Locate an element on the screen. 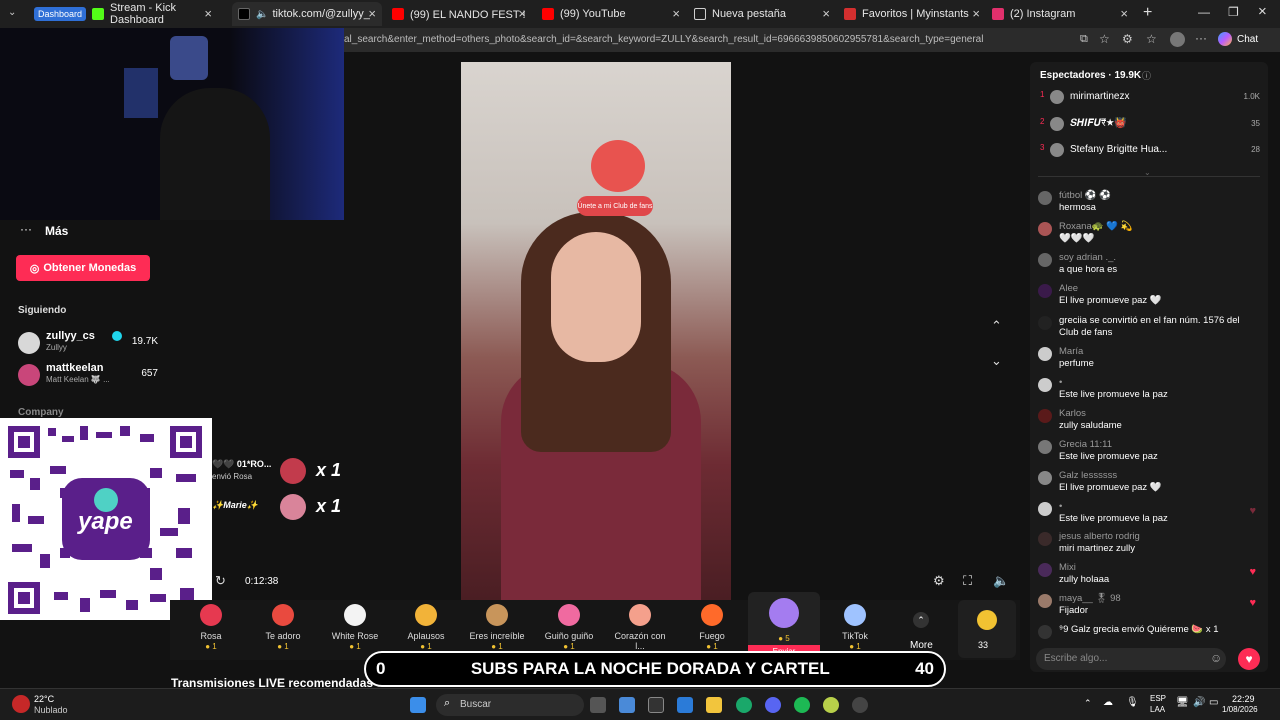  gift-selected: ● 5 Enviar is located at coordinates (784, 625).